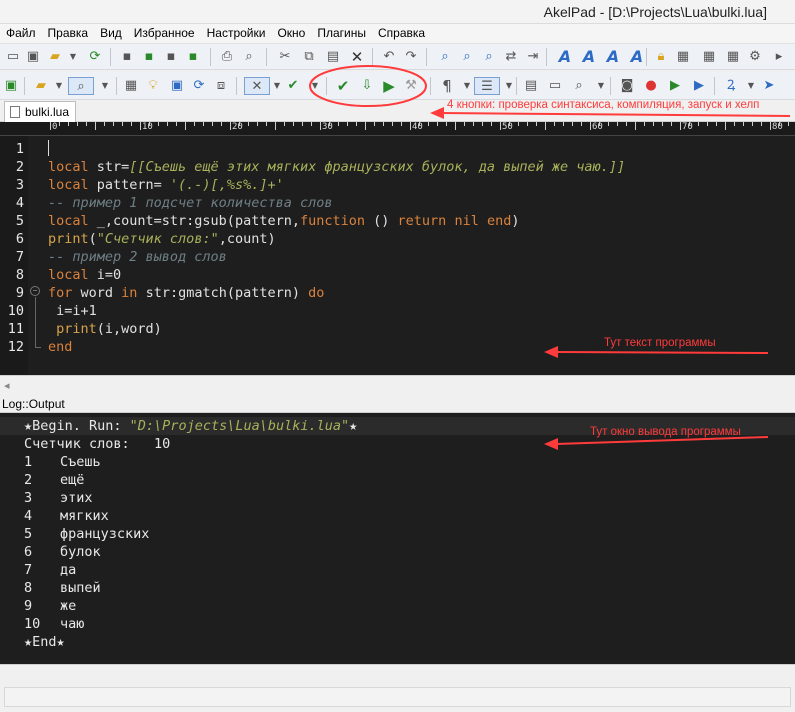 This screenshot has height=712, width=795. I want to click on code-selector-icon: ⌕, so click(81, 86).